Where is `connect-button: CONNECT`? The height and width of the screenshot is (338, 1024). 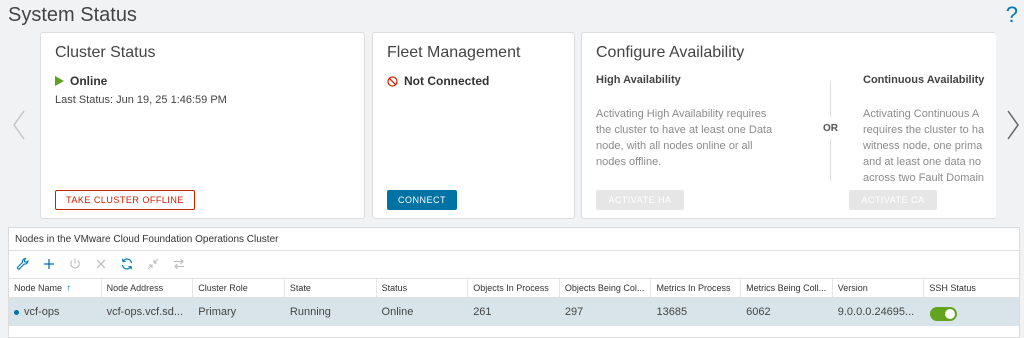 connect-button: CONNECT is located at coordinates (422, 200).